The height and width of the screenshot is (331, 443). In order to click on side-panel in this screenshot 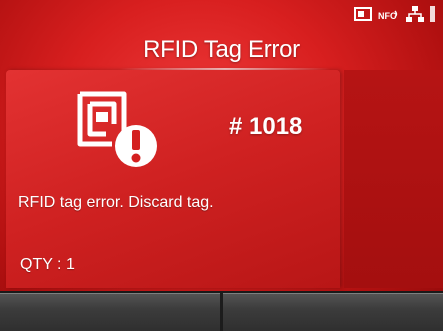, I will do `click(393, 179)`.